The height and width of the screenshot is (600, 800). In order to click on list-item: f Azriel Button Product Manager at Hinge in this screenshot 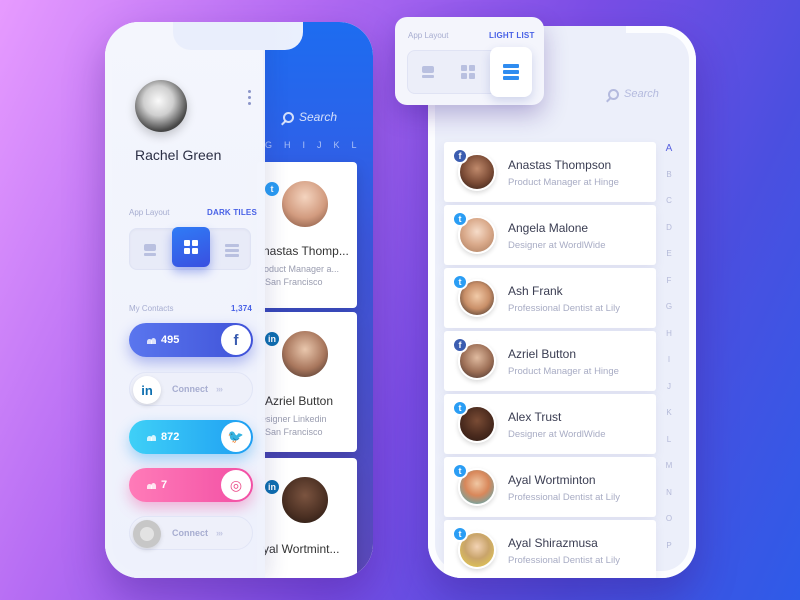, I will do `click(550, 361)`.